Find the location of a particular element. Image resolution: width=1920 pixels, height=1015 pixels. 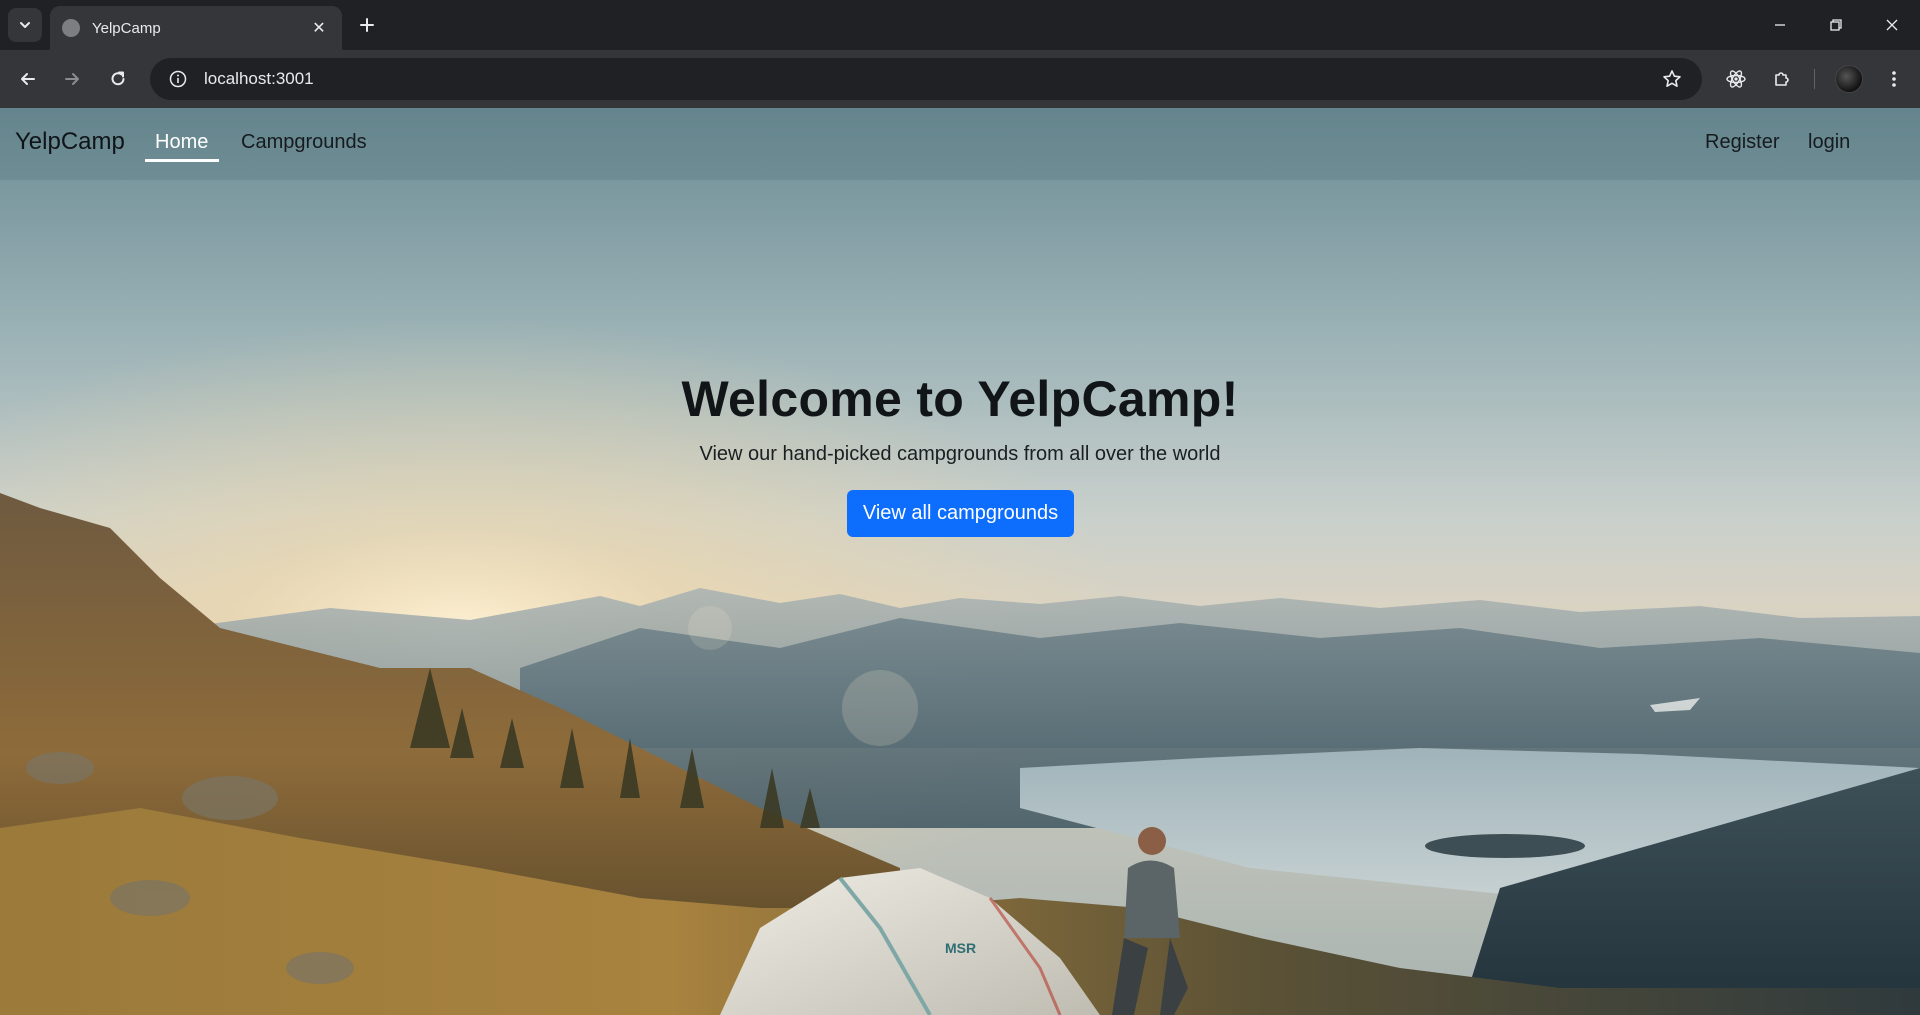

browser-tab-active: YelpCamp ✕ is located at coordinates (196, 28).